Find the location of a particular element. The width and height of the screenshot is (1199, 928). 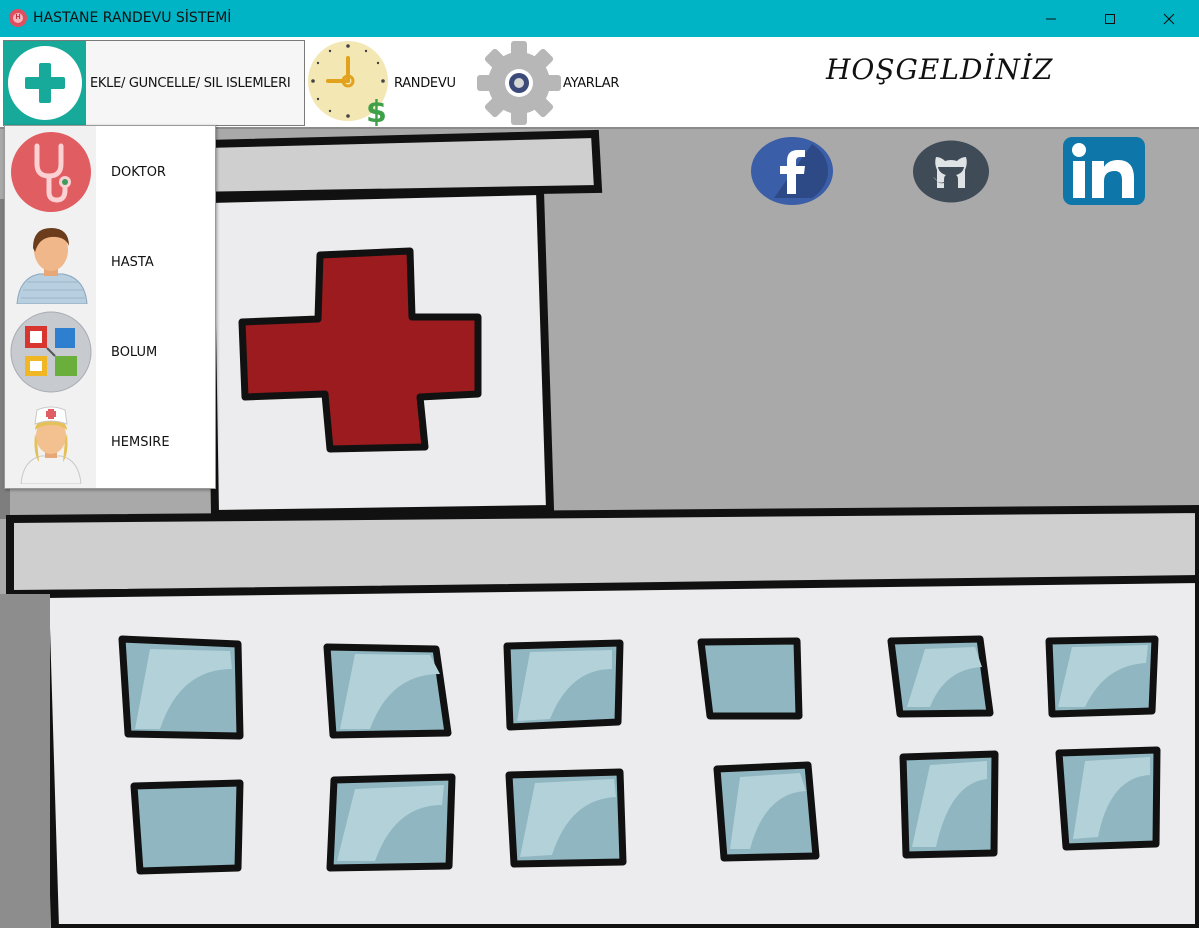

maximize-button is located at coordinates (1110, 18).